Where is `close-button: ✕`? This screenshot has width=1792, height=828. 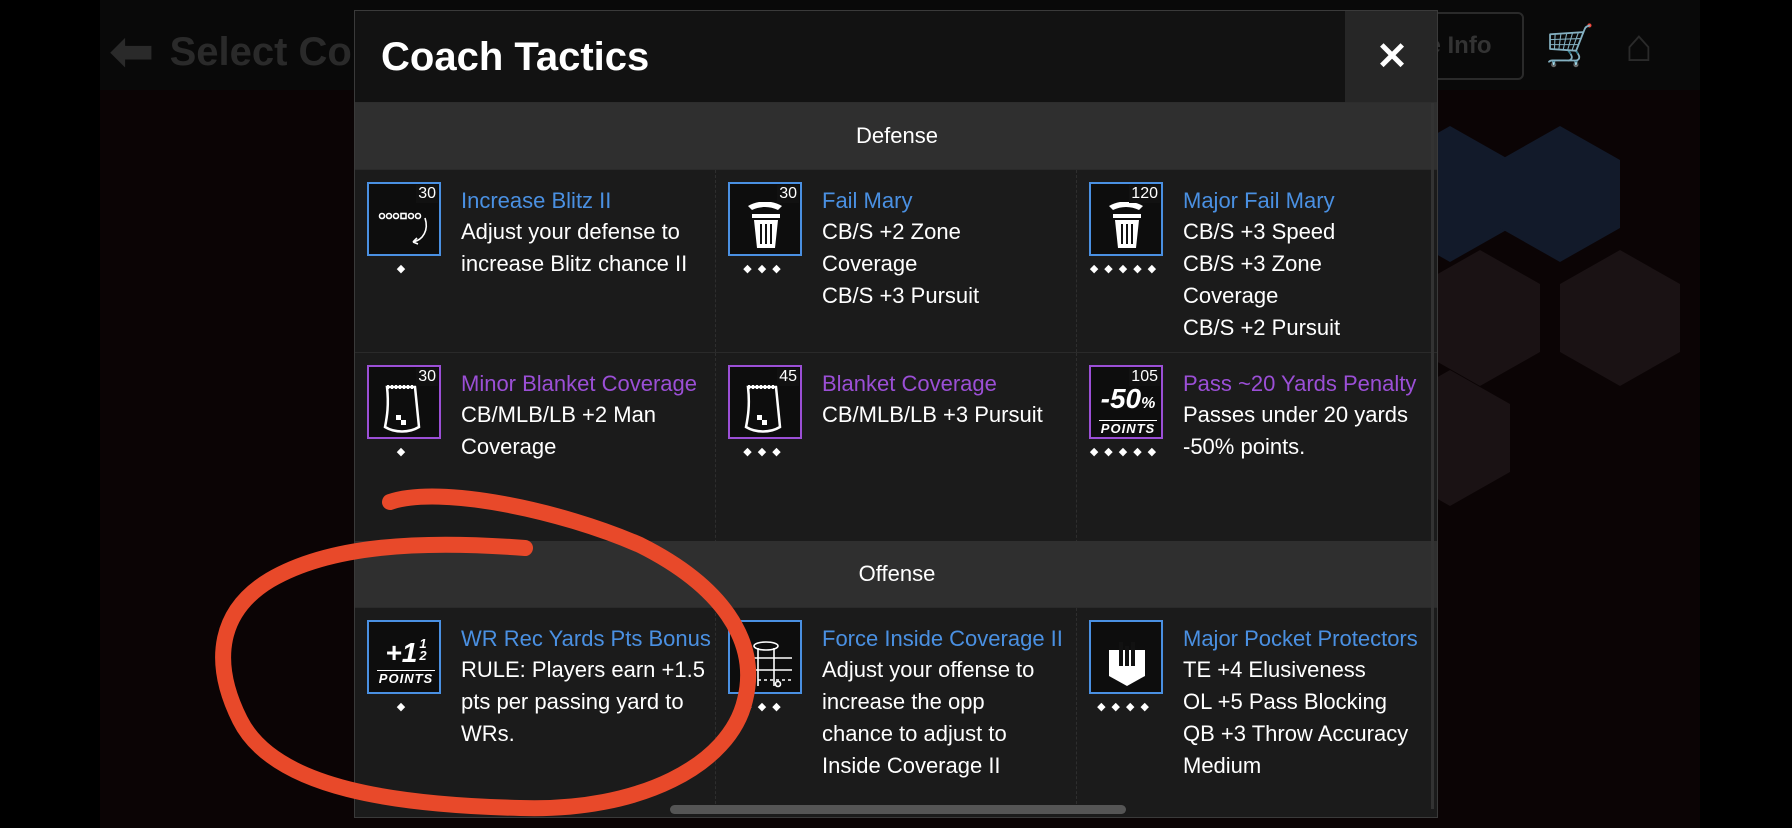 close-button: ✕ is located at coordinates (1391, 56).